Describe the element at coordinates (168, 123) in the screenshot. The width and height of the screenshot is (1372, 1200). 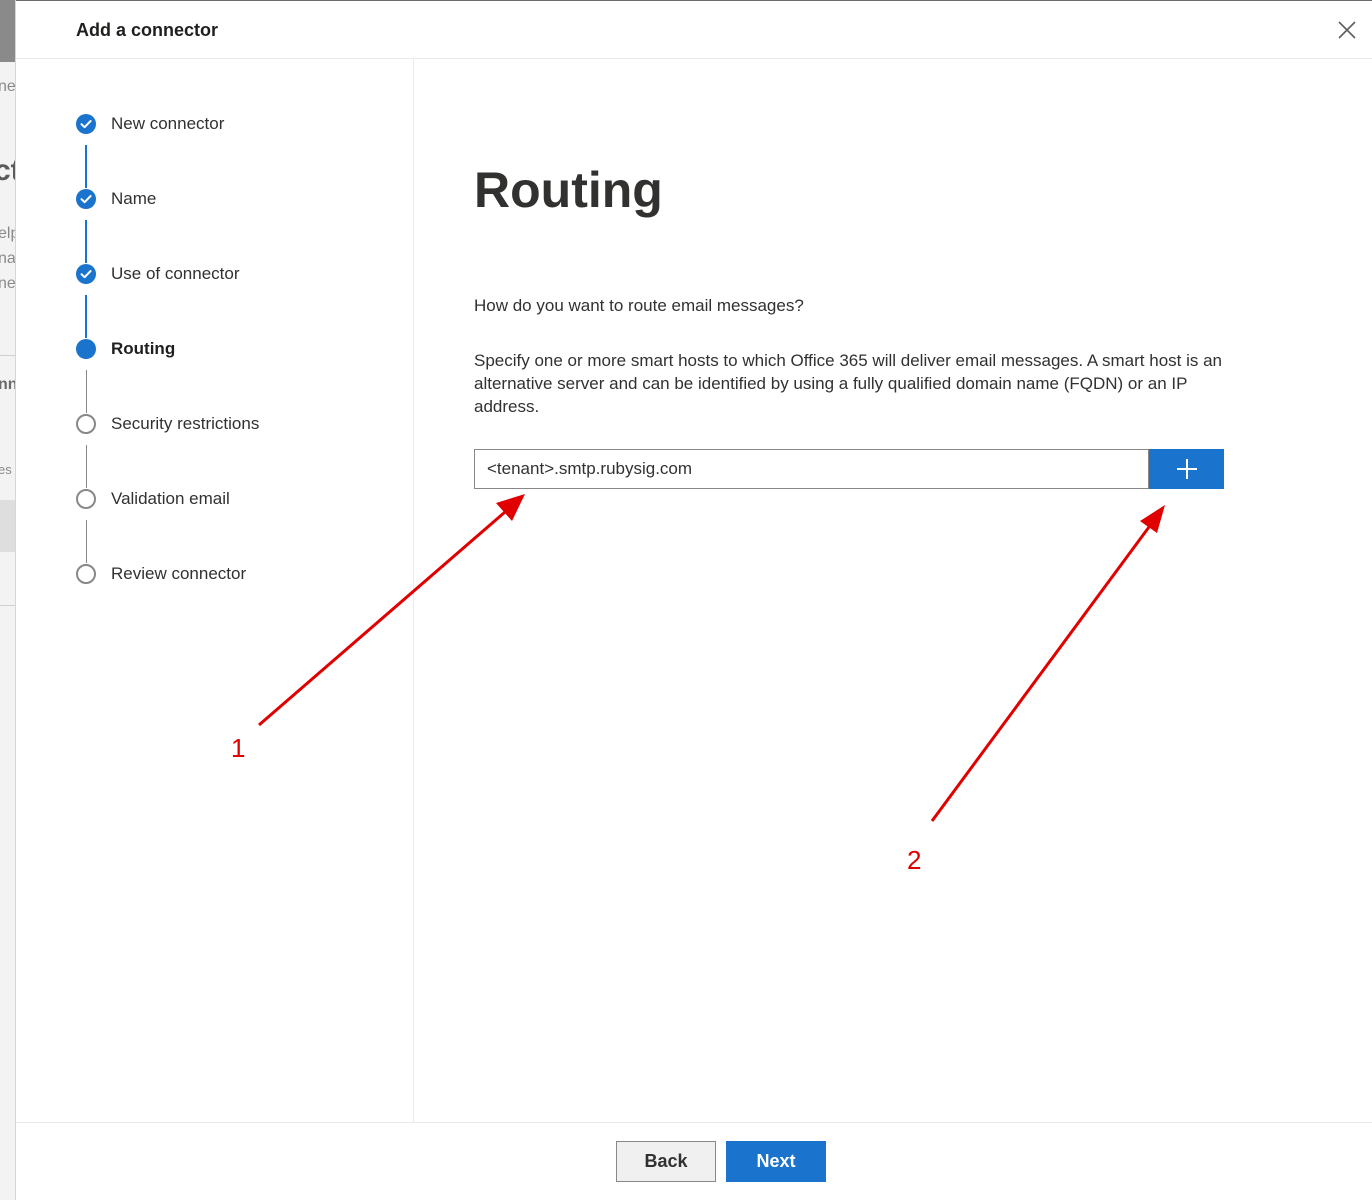
I see `step-label: New connector` at that location.